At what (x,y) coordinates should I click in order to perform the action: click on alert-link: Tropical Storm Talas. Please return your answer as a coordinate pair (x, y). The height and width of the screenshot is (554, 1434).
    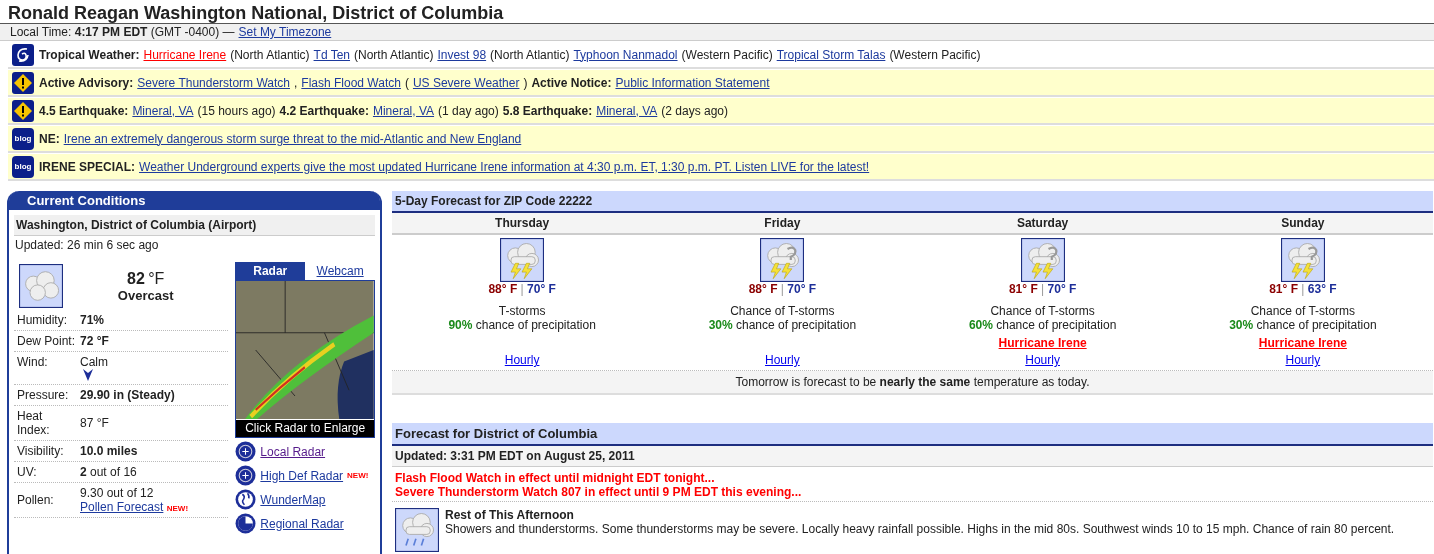
    Looking at the image, I should click on (831, 54).